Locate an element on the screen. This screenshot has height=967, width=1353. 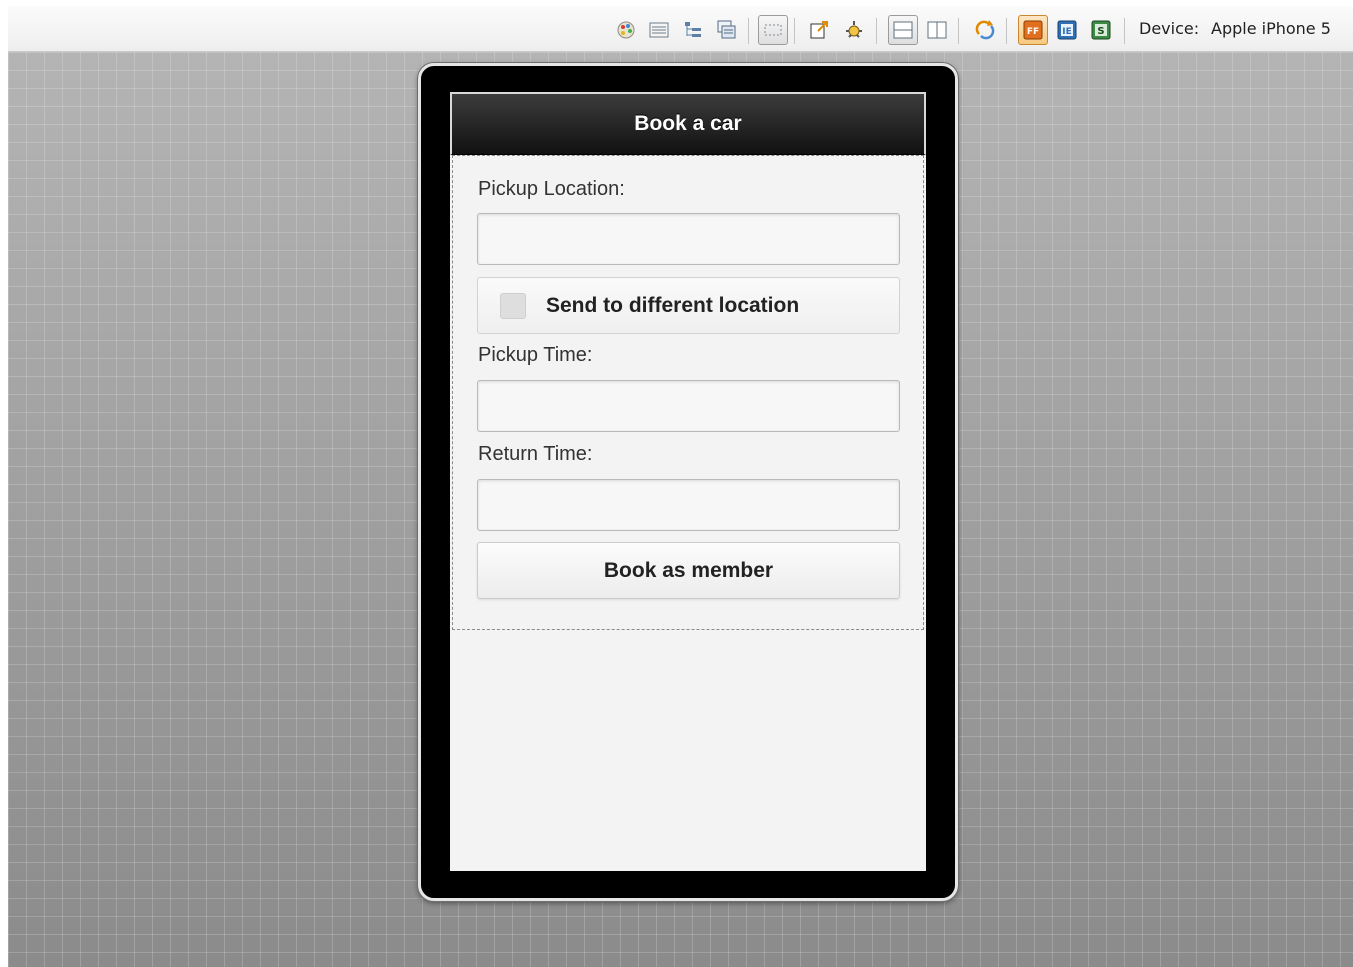
split-horizontal-icon is located at coordinates (903, 30).